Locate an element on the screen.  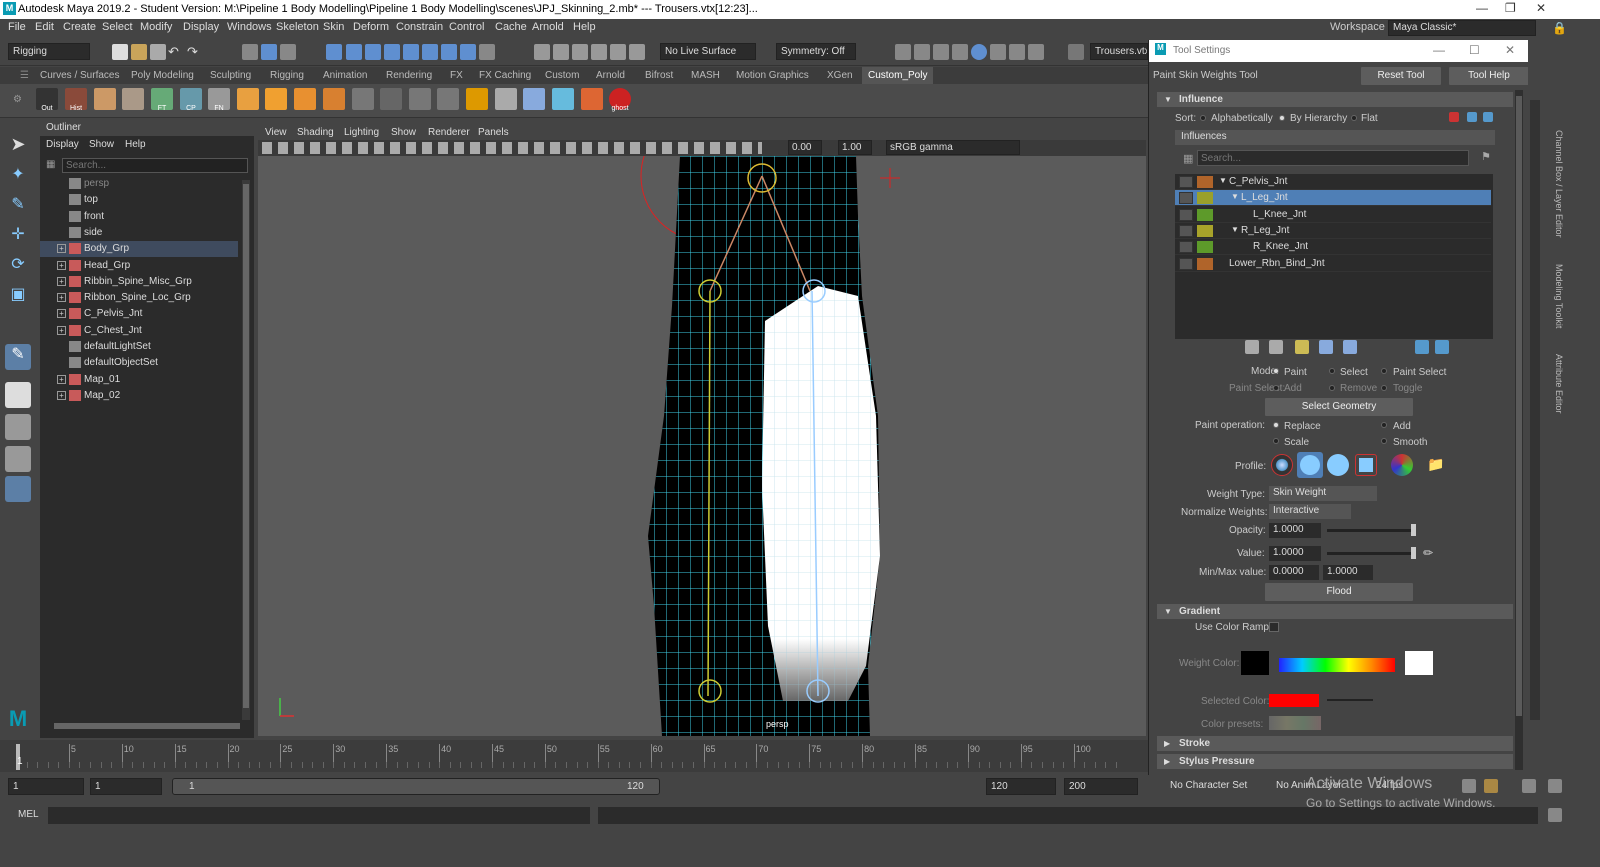
colorspace-dropdown: sRGB gamma is located at coordinates (953, 147).